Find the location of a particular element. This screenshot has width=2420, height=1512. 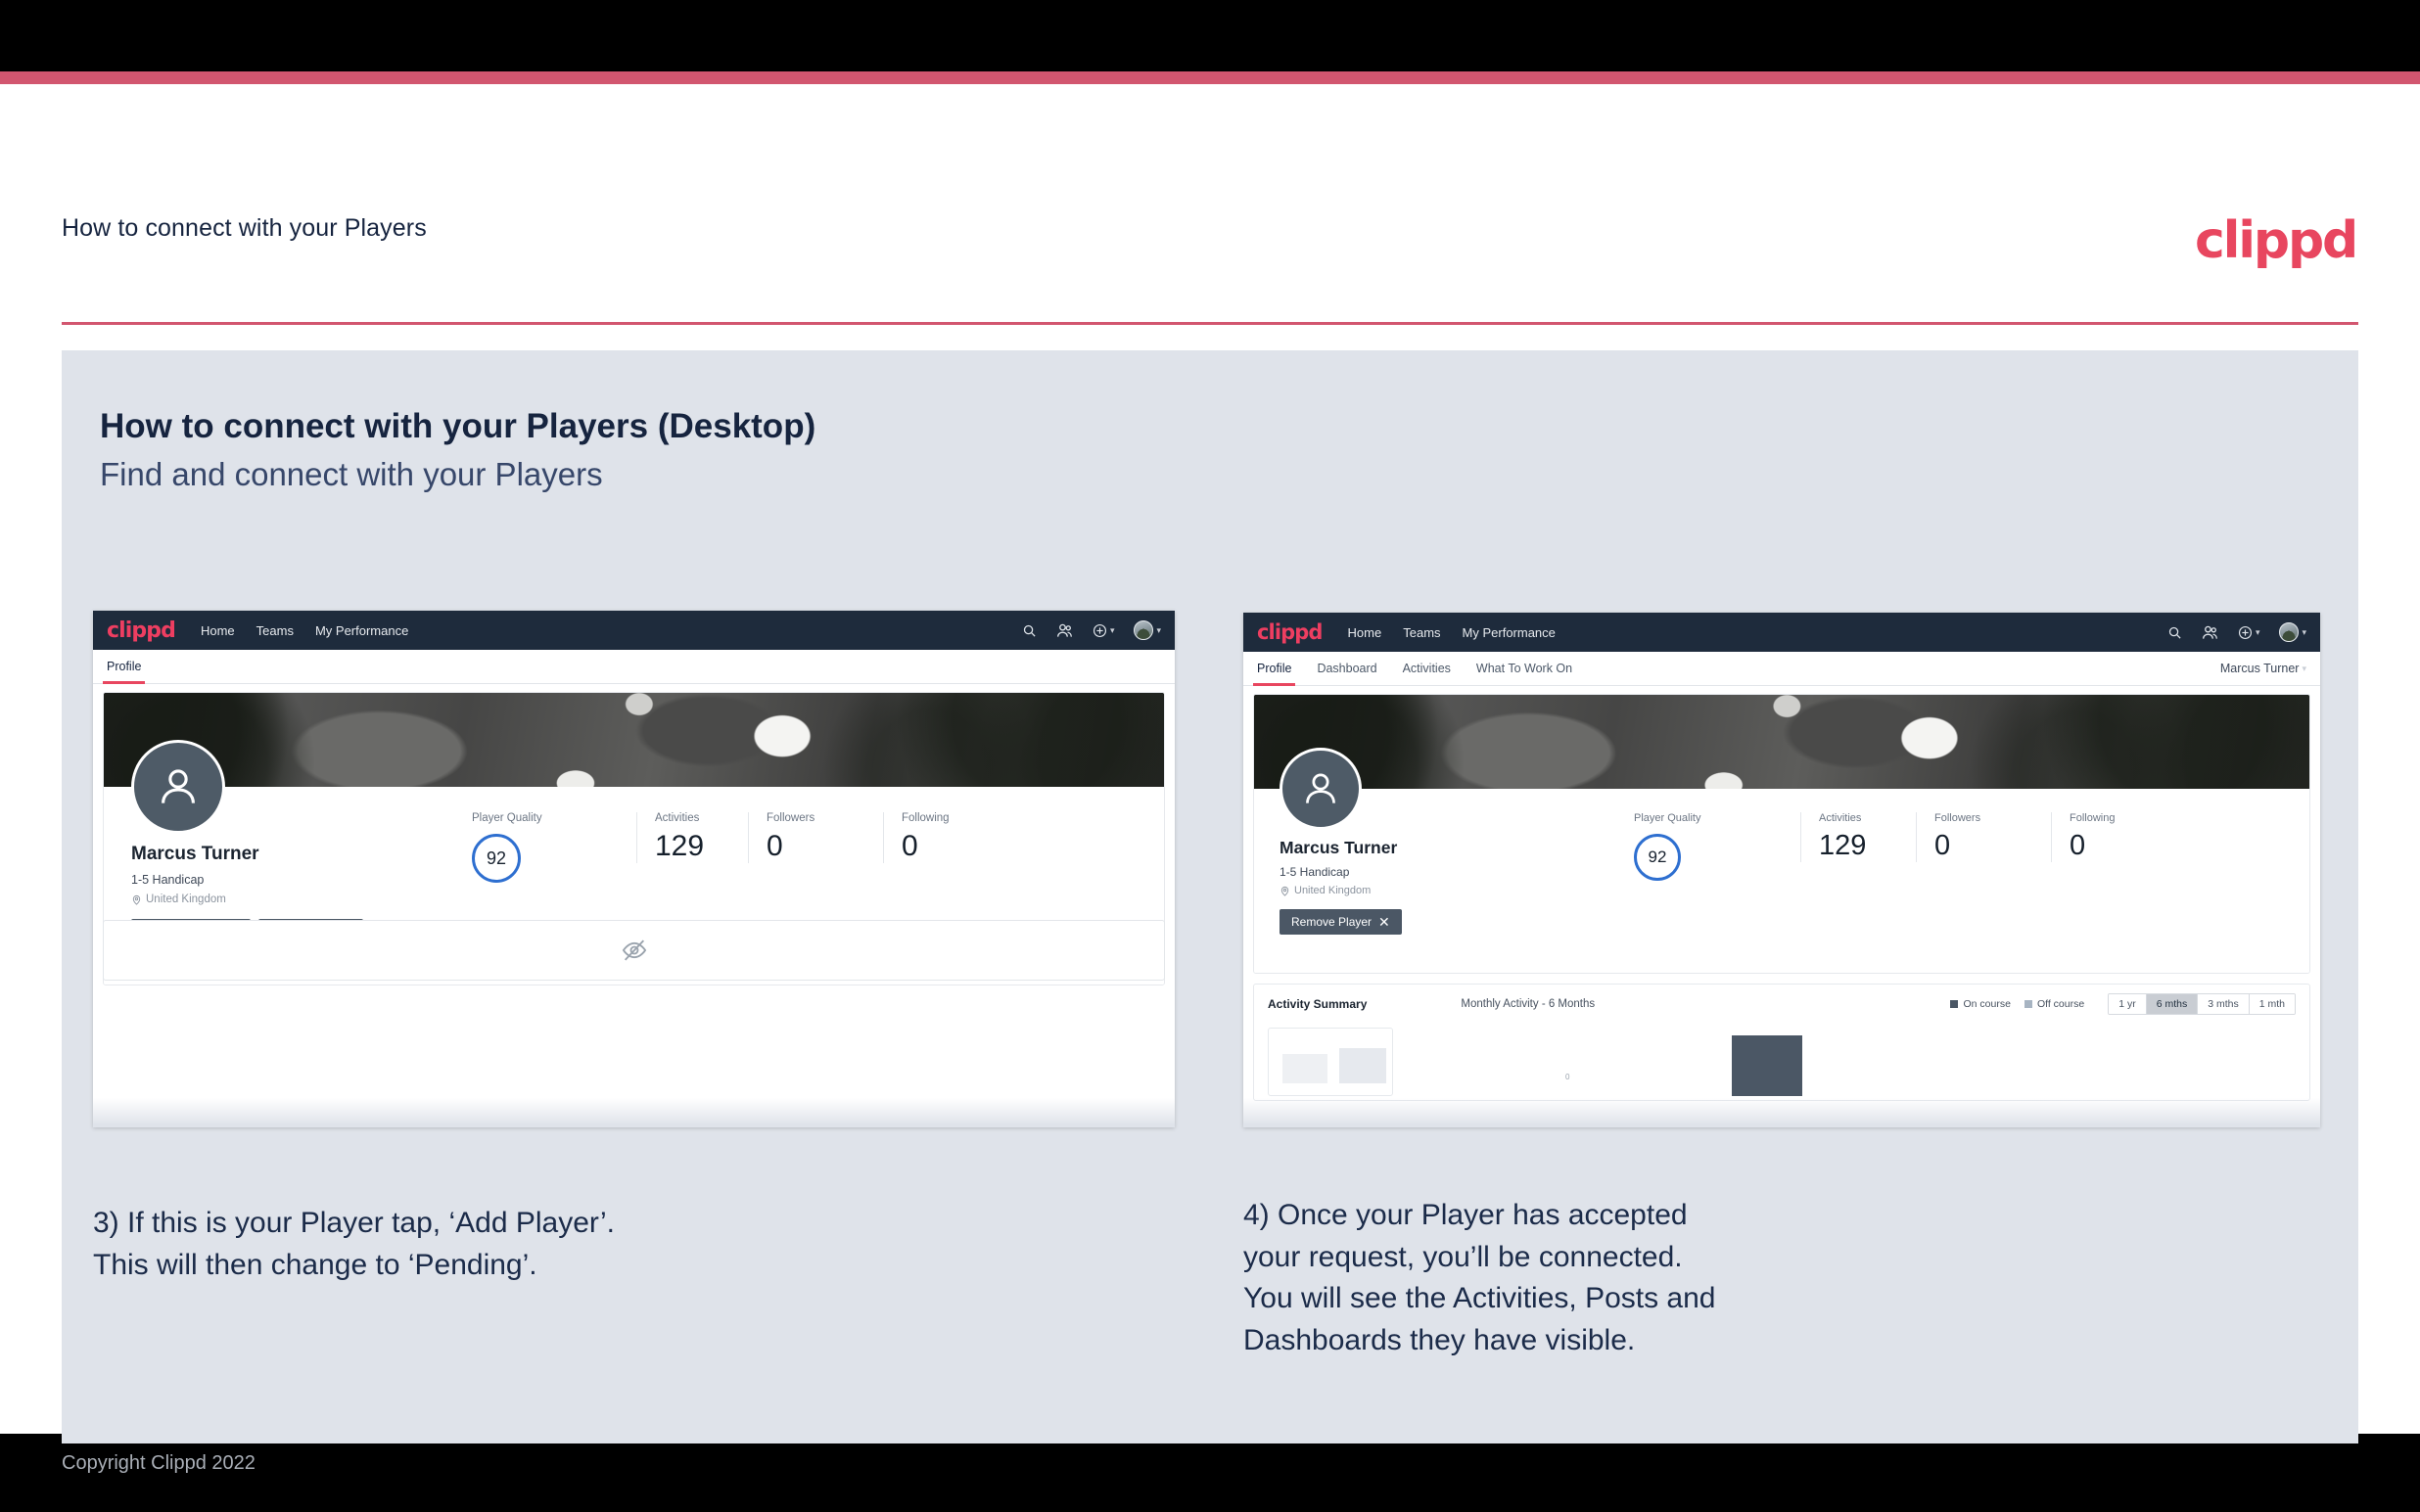

activity-chart-area: 0 is located at coordinates (1781, 1062).